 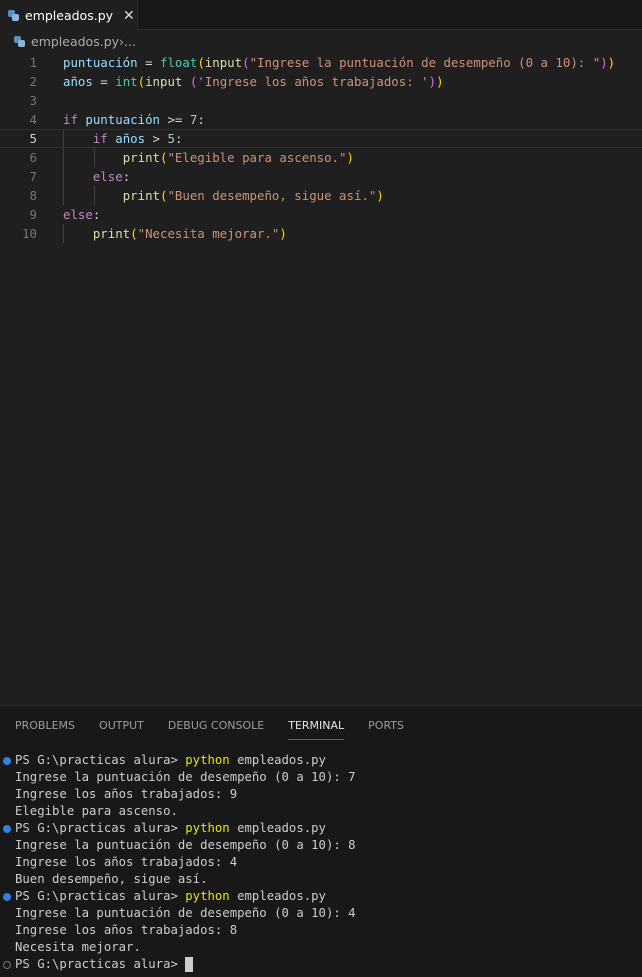 I want to click on line-number: 9, so click(x=33, y=214).